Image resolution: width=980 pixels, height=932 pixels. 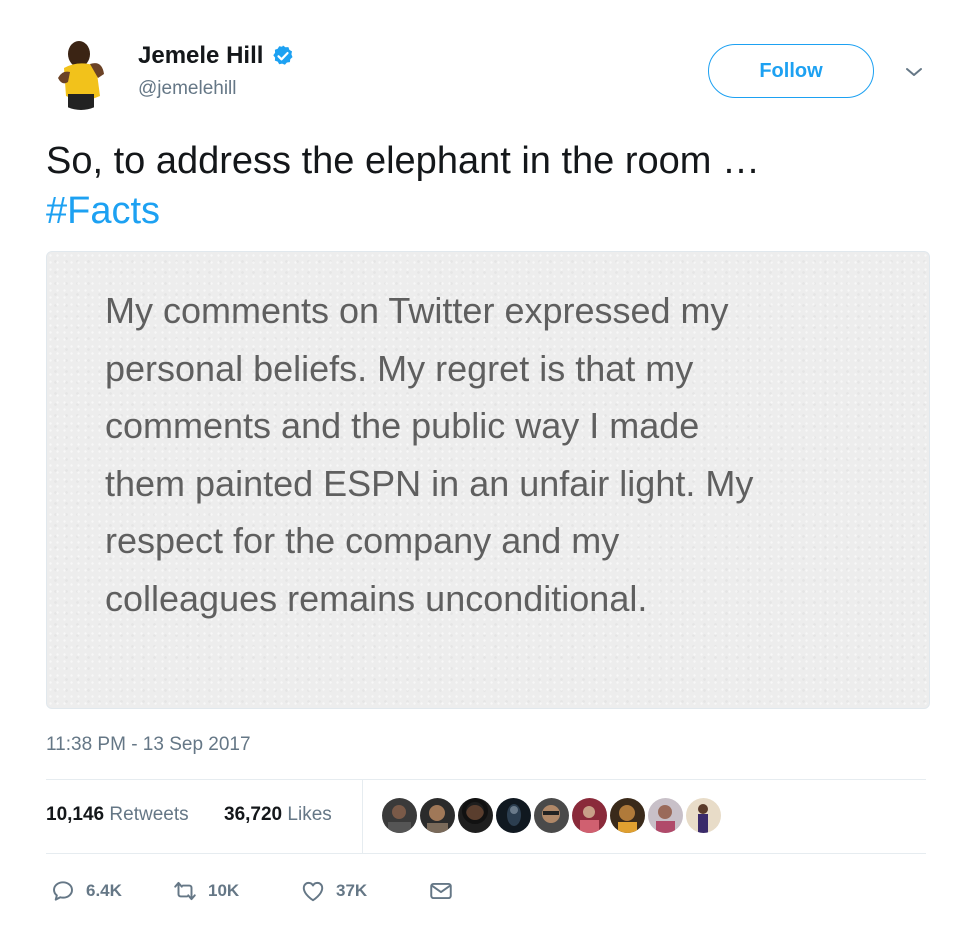 I want to click on avatar, so click(x=81, y=72).